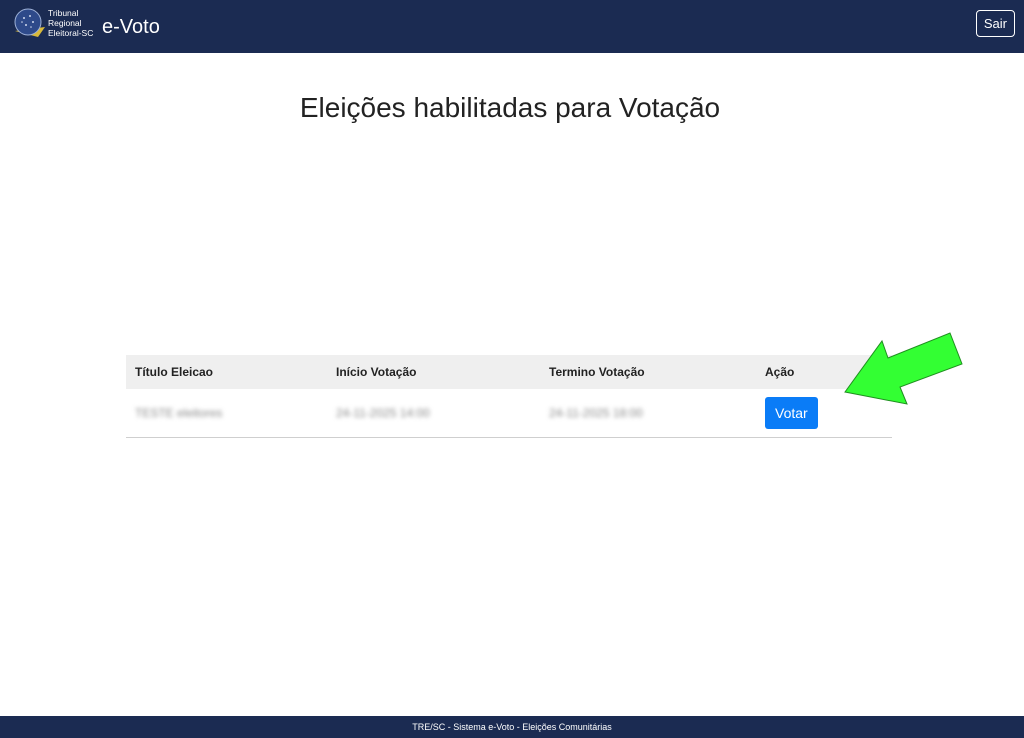 The height and width of the screenshot is (738, 1024). What do you see at coordinates (29, 22) in the screenshot?
I see `tre-logo-icon` at bounding box center [29, 22].